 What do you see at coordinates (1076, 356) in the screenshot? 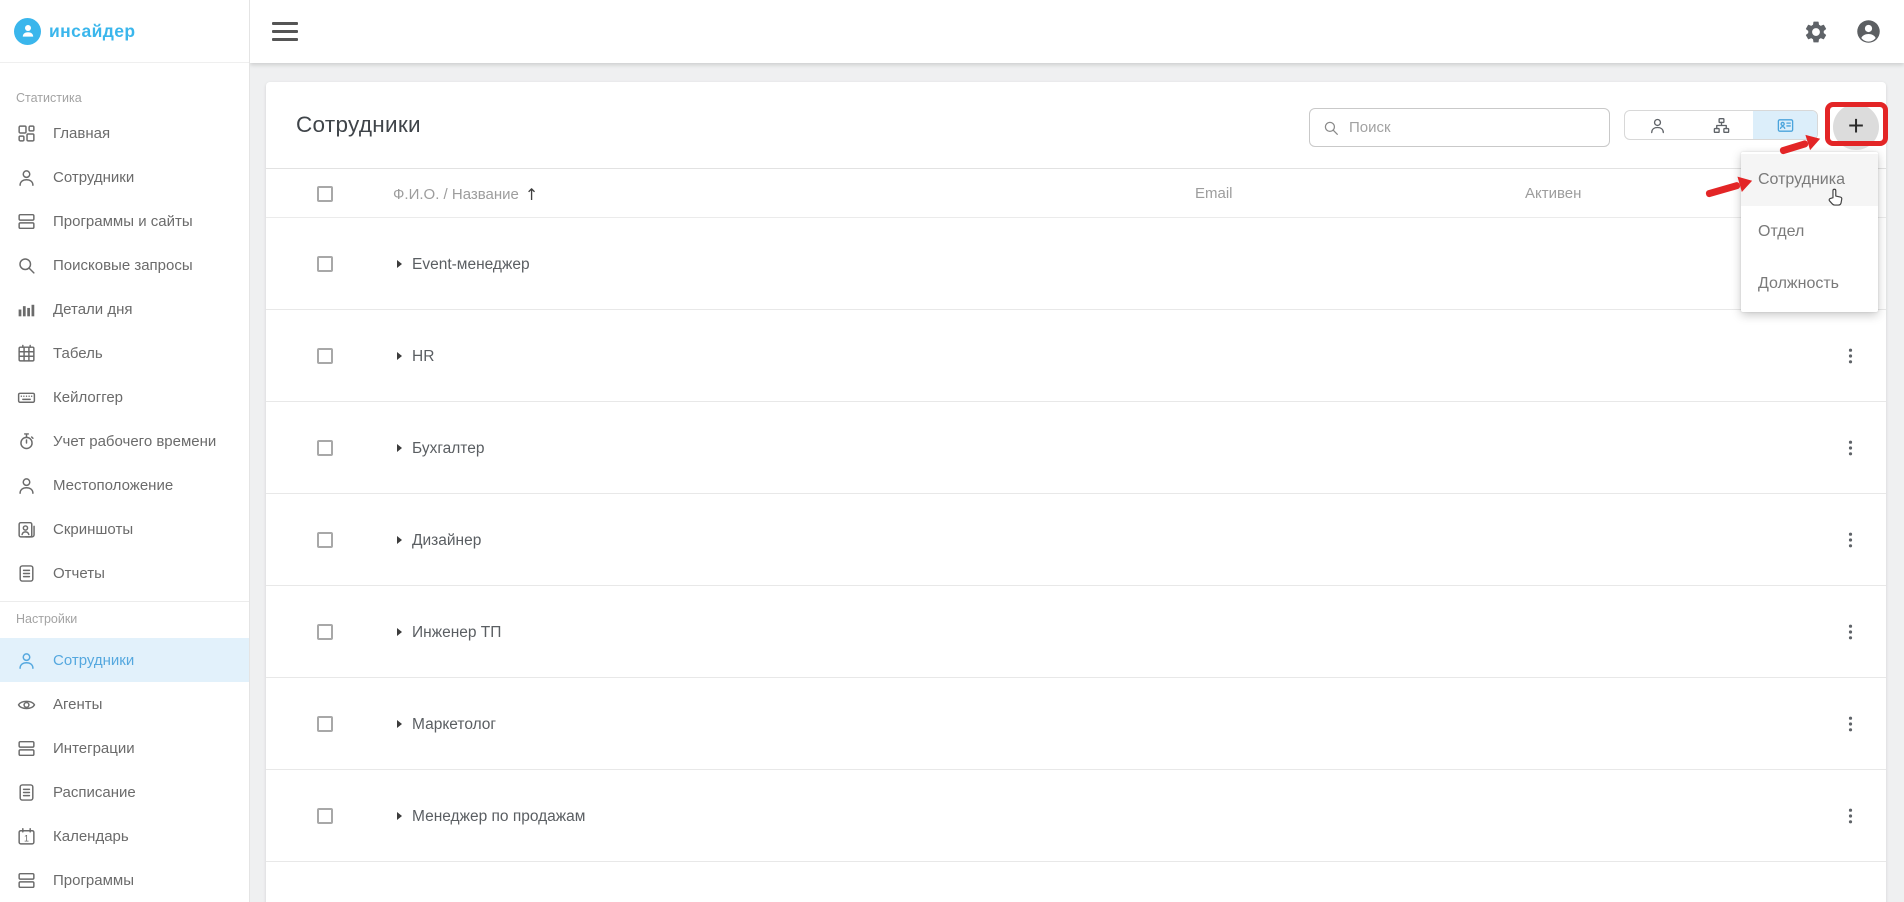
I see `table-row: HR` at bounding box center [1076, 356].